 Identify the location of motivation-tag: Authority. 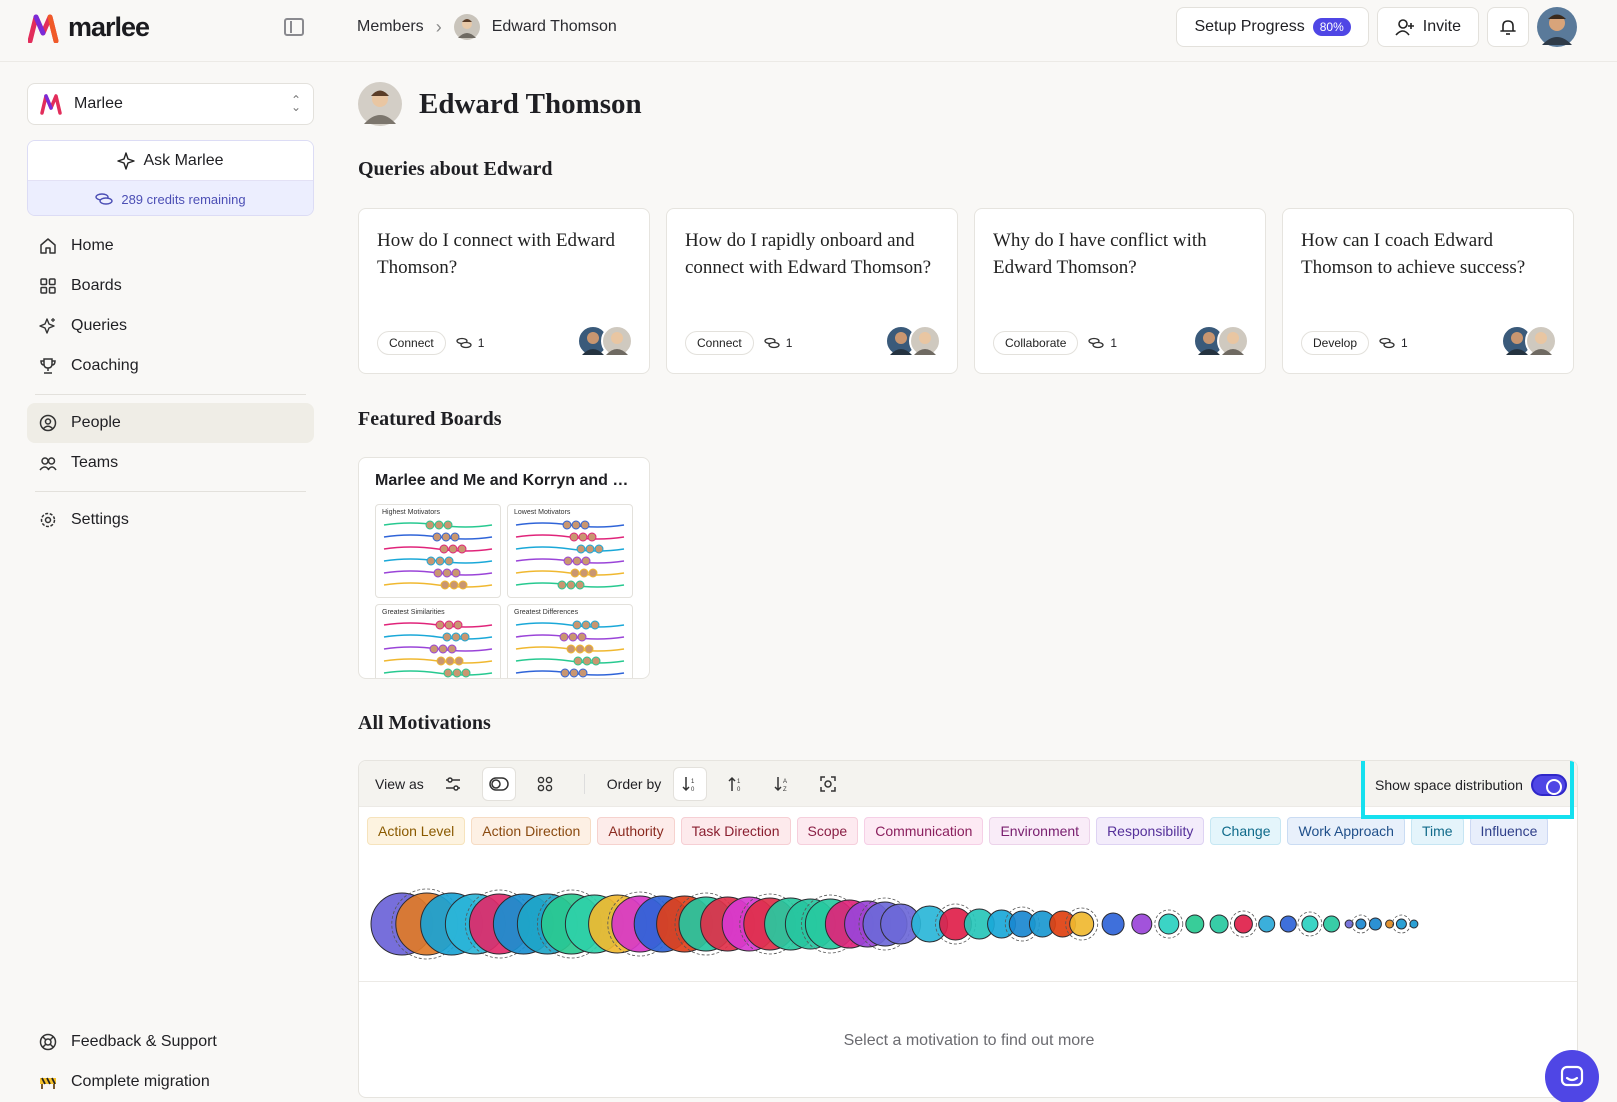
(636, 831).